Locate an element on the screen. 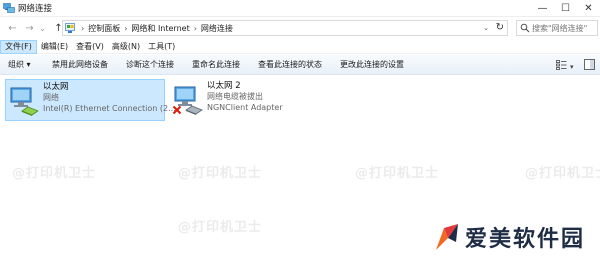  control-panel-icon is located at coordinates (71, 28).